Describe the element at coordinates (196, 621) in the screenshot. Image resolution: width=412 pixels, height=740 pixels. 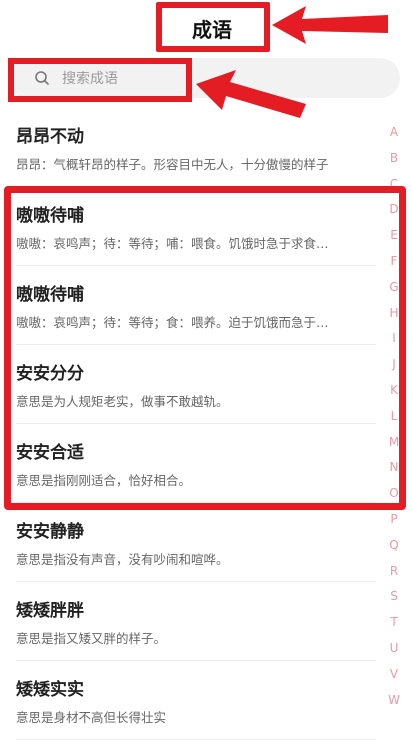
I see `list-item: 矮矮胖胖 意思是指又矮又胖的样子。` at that location.